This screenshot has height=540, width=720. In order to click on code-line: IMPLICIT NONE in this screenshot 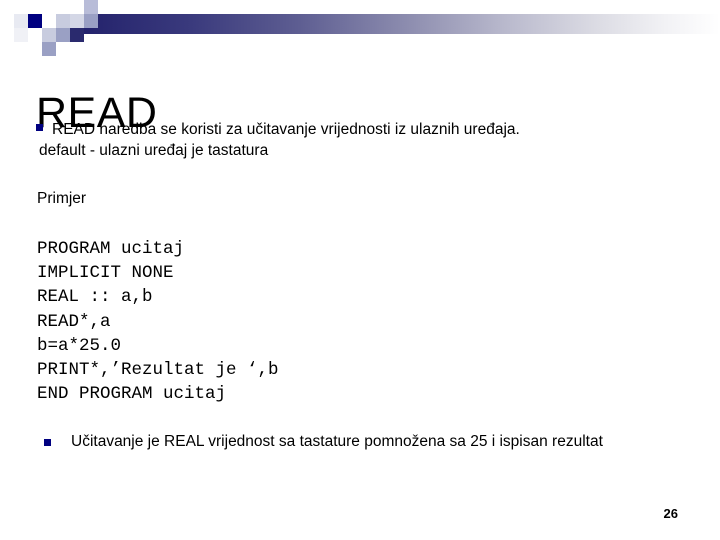, I will do `click(105, 273)`.